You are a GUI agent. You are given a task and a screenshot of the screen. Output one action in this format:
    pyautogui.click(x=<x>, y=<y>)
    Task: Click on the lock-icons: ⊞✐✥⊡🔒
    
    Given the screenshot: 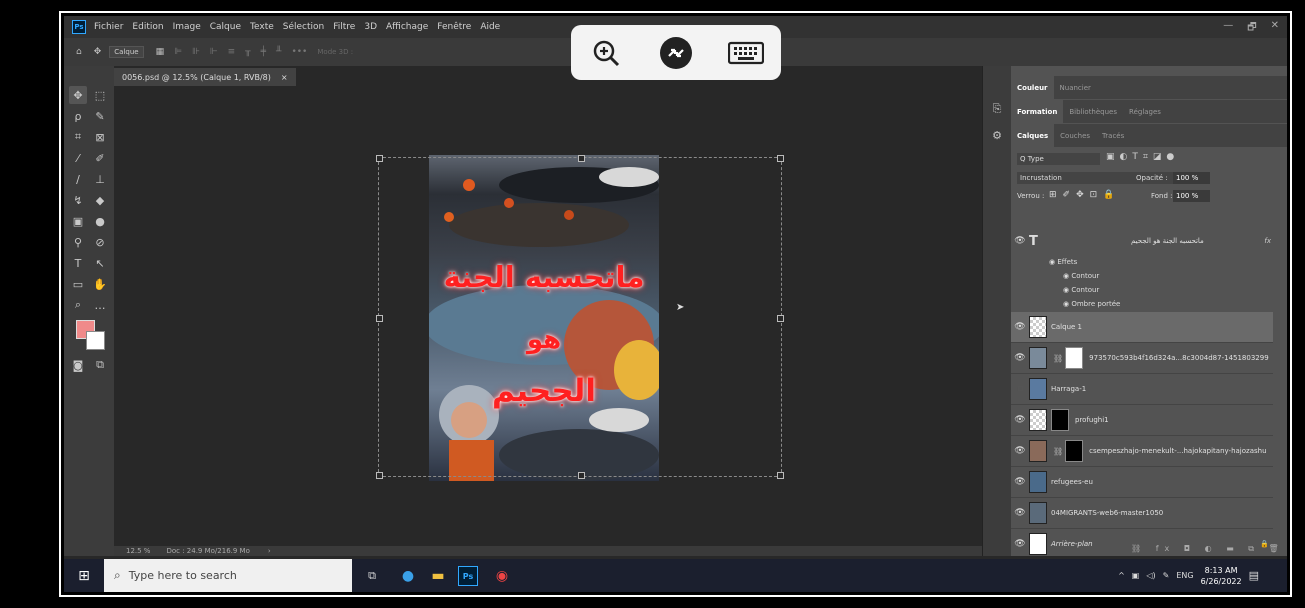 What is the action you would take?
    pyautogui.click(x=1084, y=195)
    